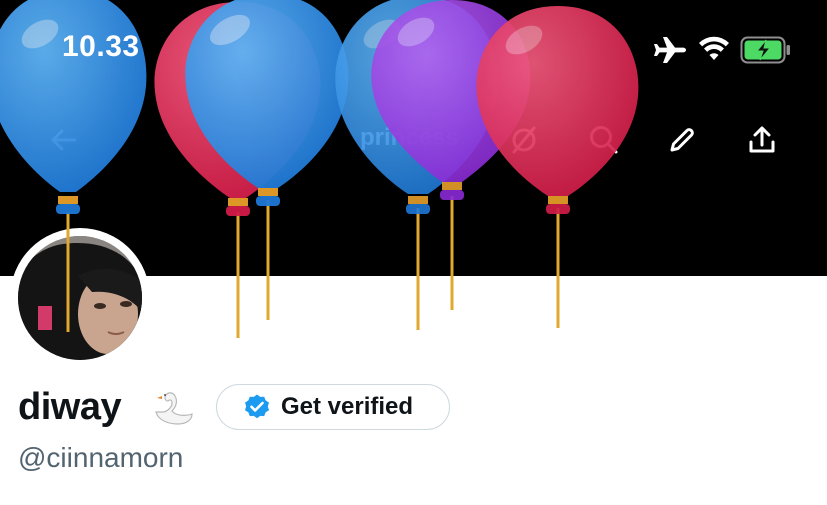  I want to click on back-button, so click(64, 140).